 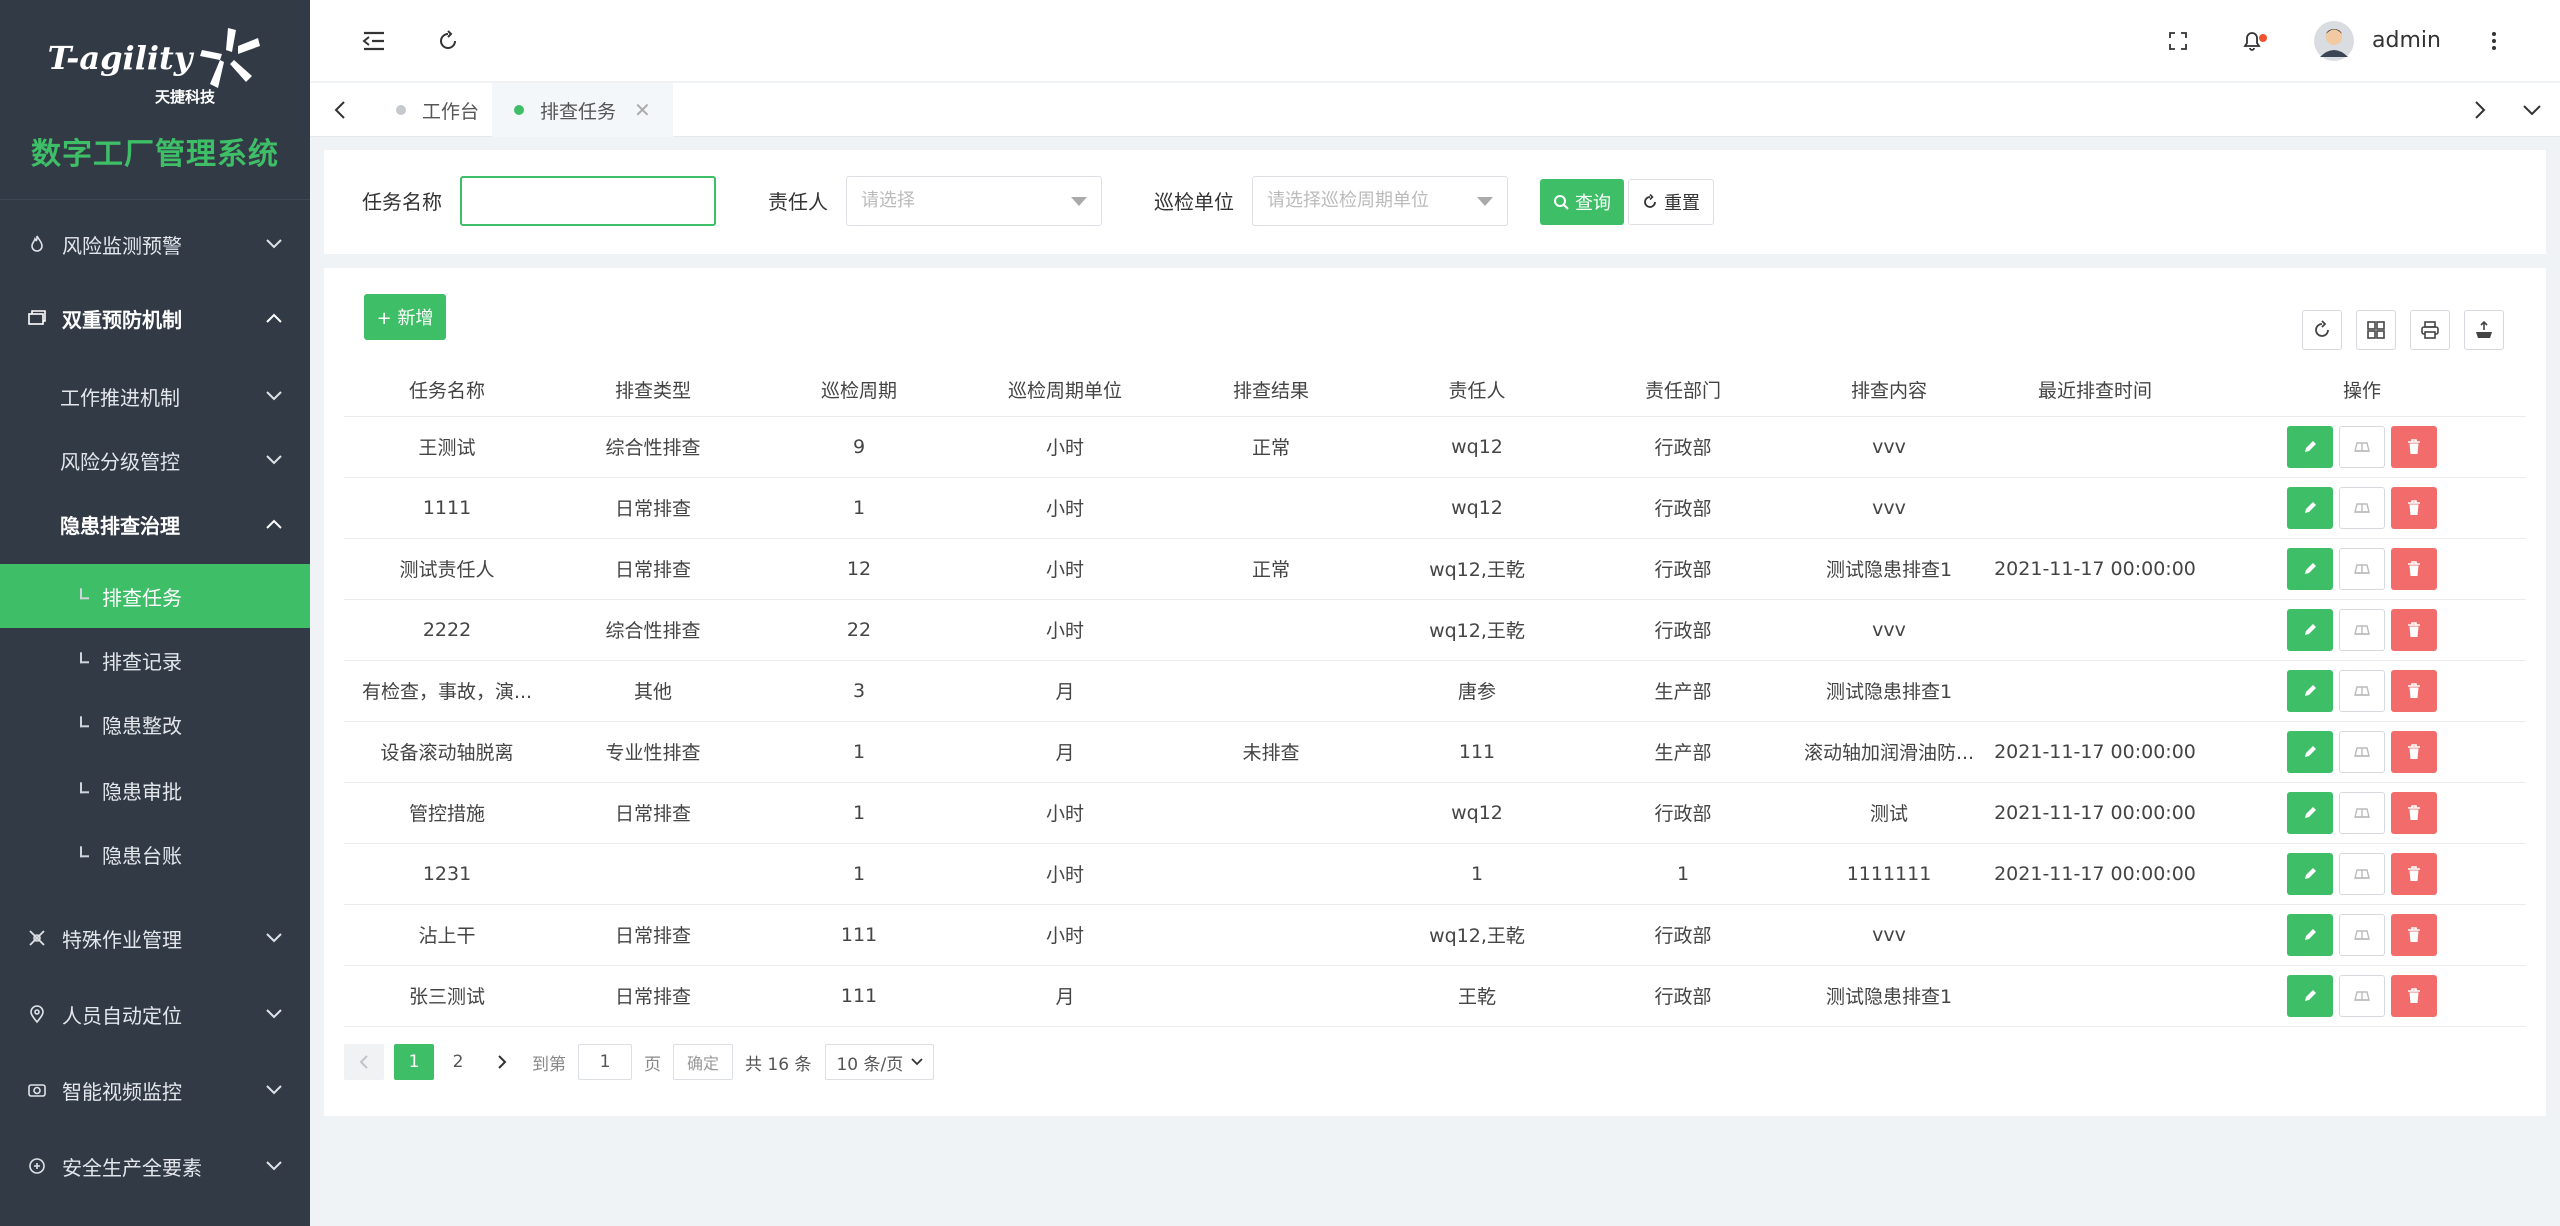 What do you see at coordinates (582, 110) in the screenshot?
I see `tab-inspection-task: 排查任务 ✕` at bounding box center [582, 110].